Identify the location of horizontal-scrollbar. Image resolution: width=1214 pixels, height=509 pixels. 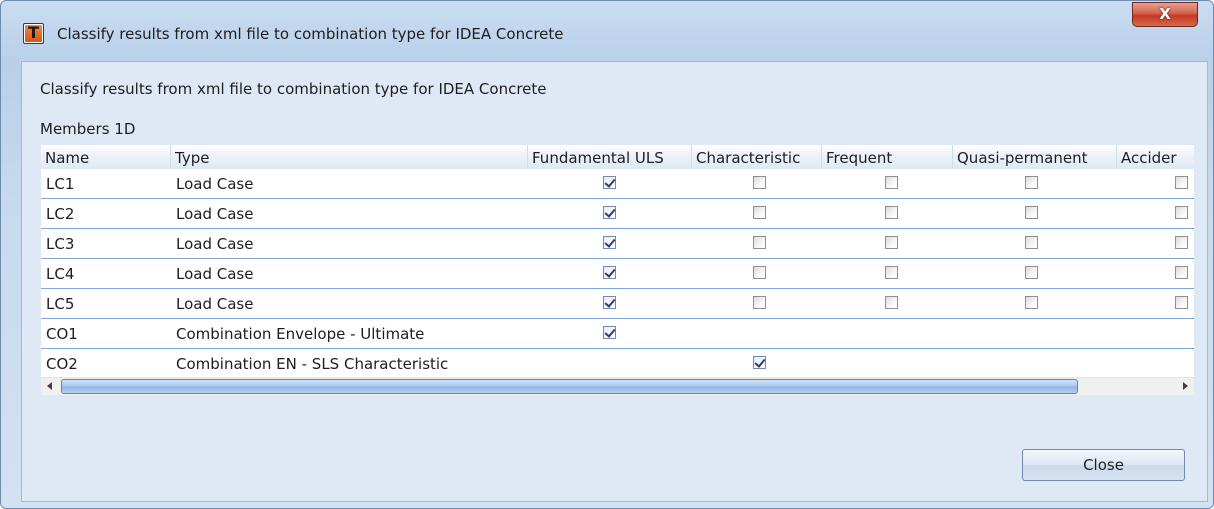
(617, 386).